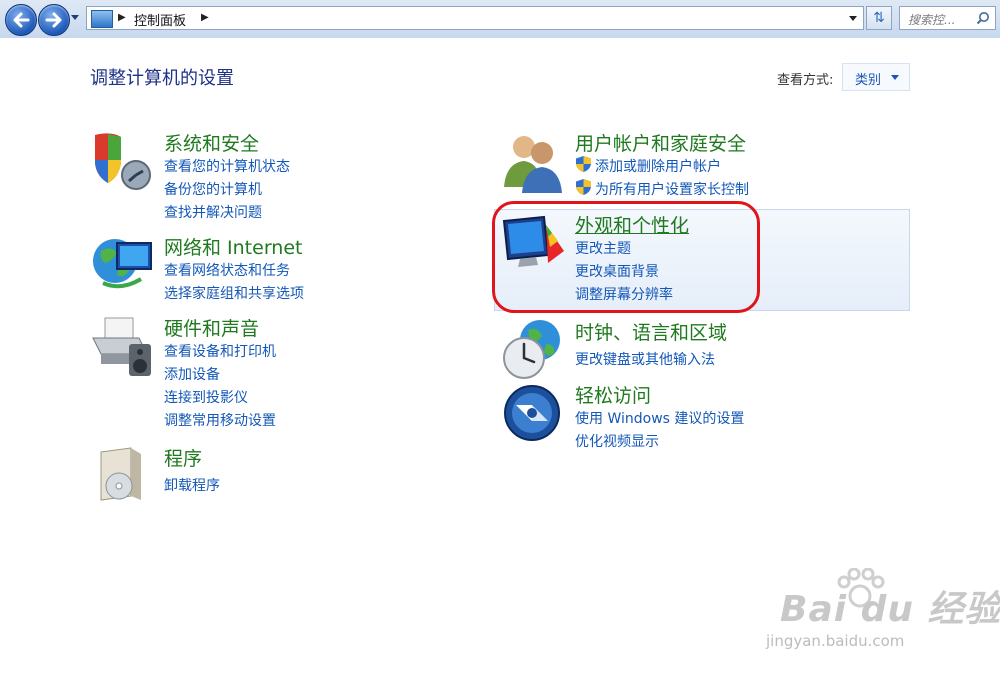  I want to click on control-panel-icon, so click(102, 19).